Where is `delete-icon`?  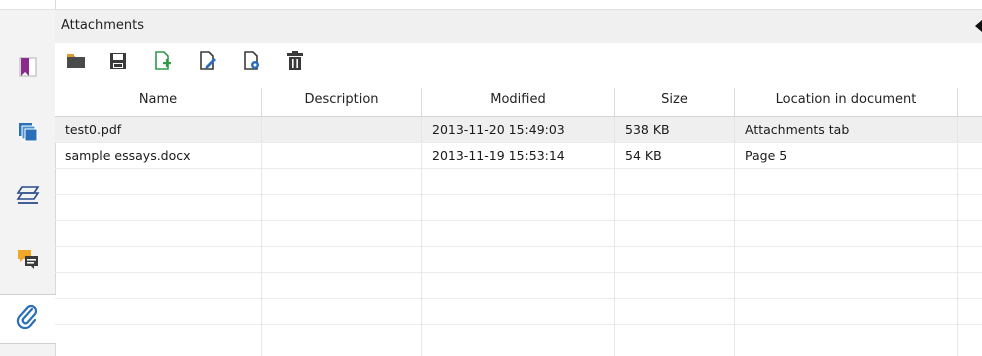 delete-icon is located at coordinates (295, 63).